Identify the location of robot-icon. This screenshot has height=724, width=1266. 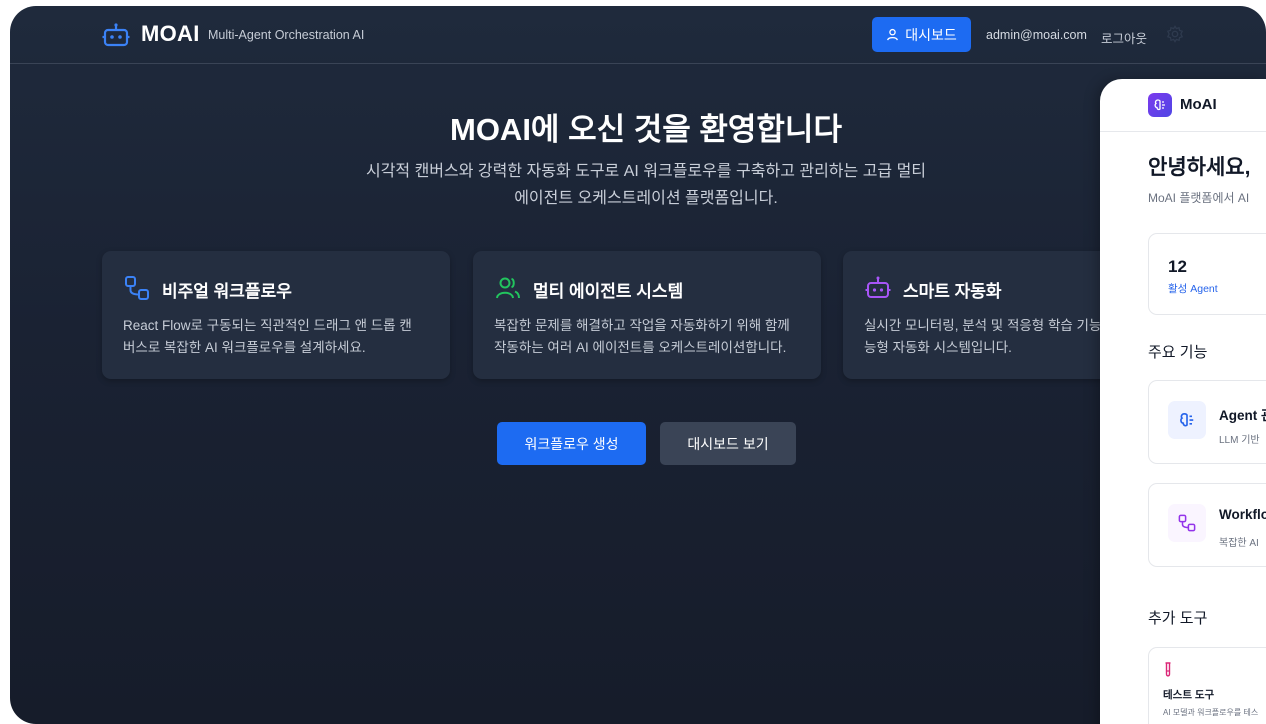
(878, 287).